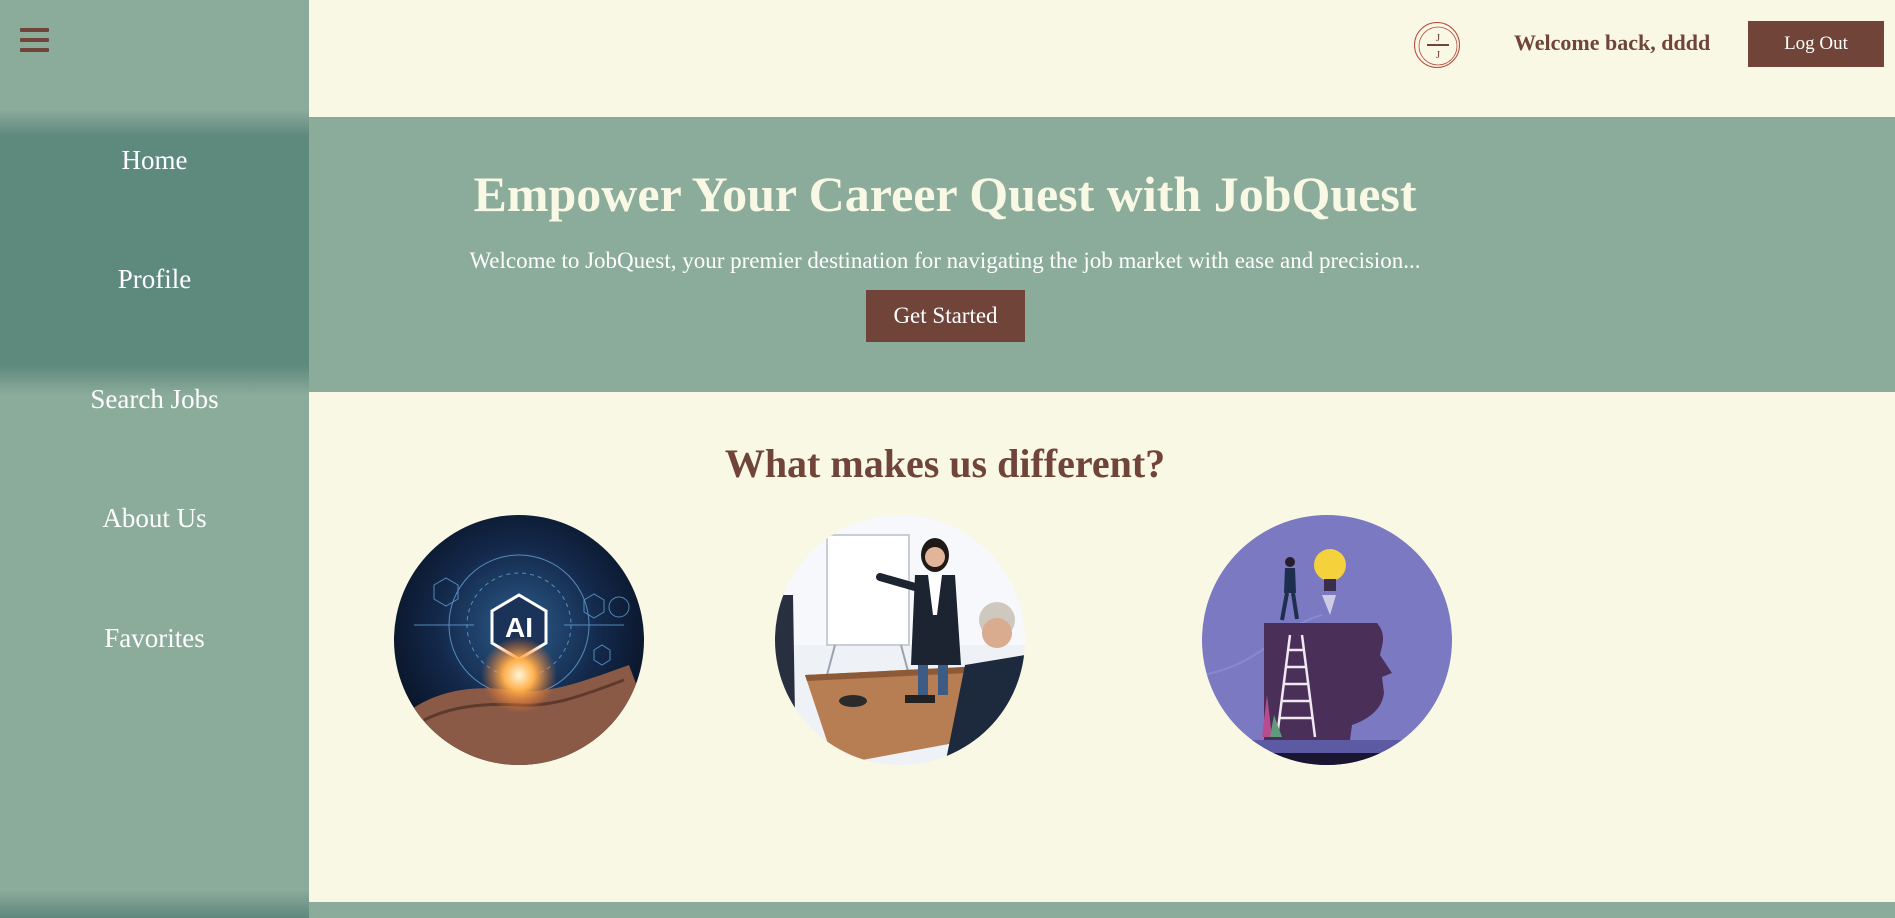  I want to click on ai-hand-image: AI, so click(519, 640).